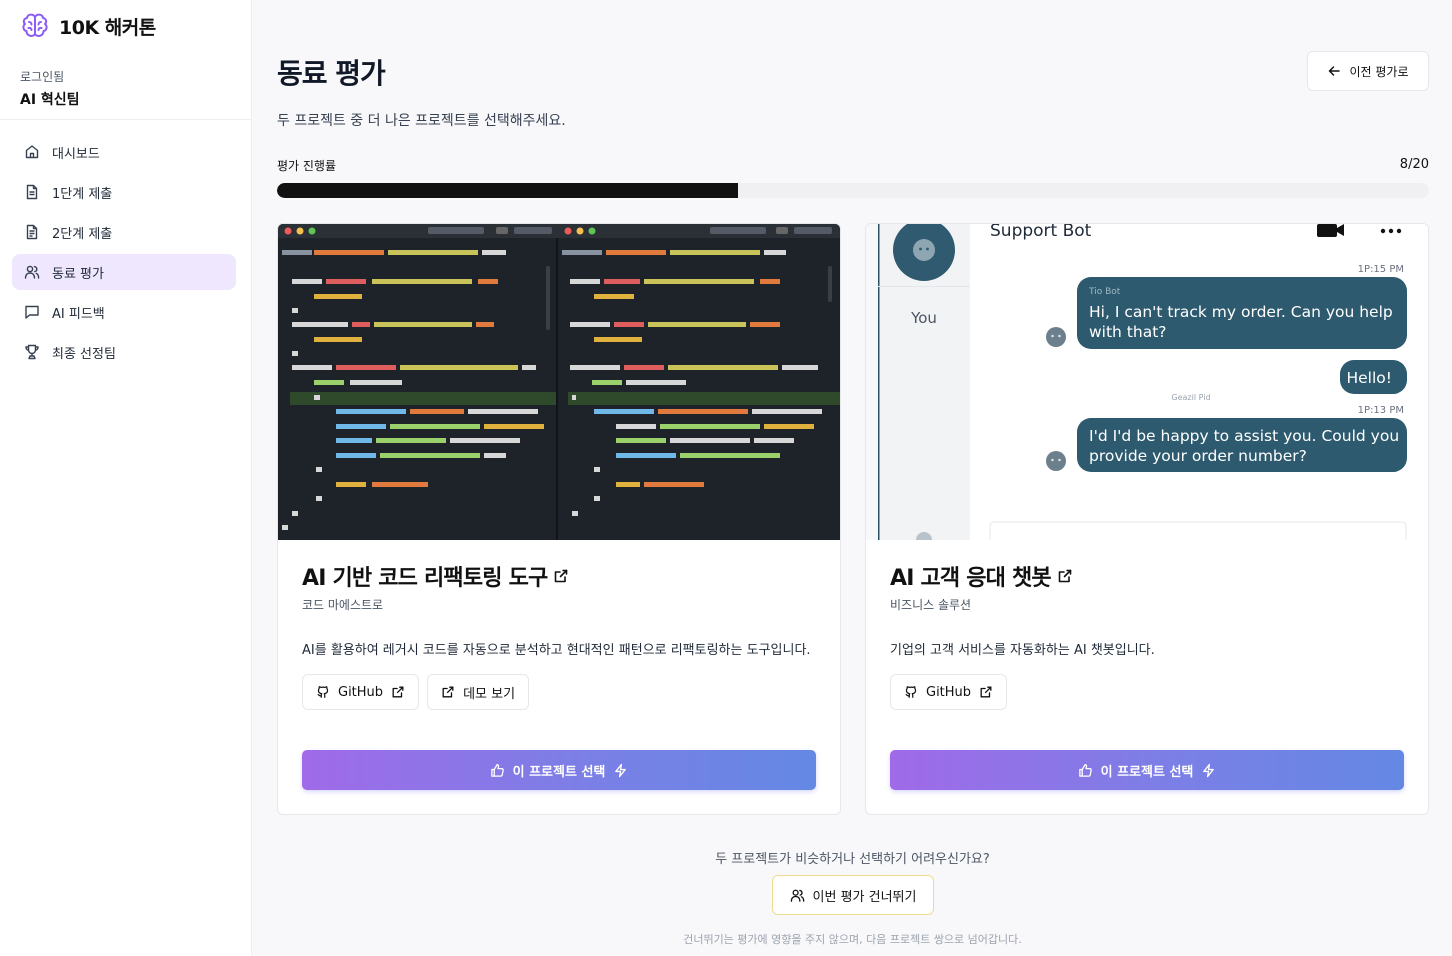 The image size is (1452, 956). I want to click on project-team: 비즈니스 솔루션, so click(931, 605).